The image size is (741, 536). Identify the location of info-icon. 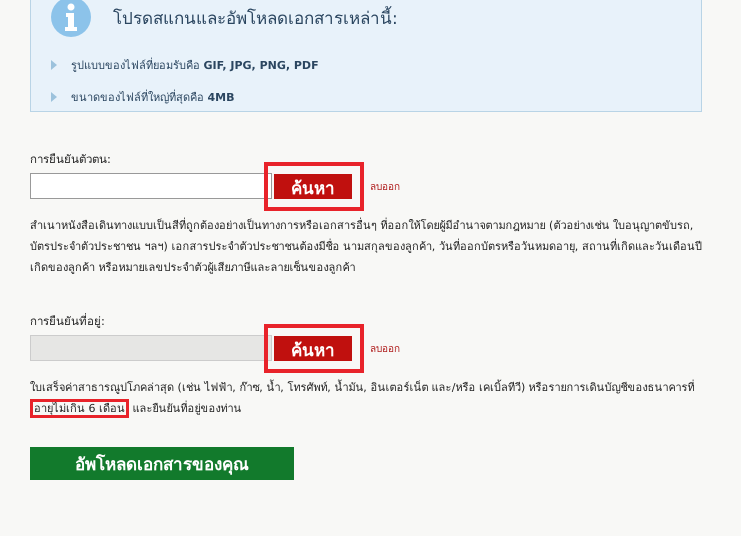
(71, 18).